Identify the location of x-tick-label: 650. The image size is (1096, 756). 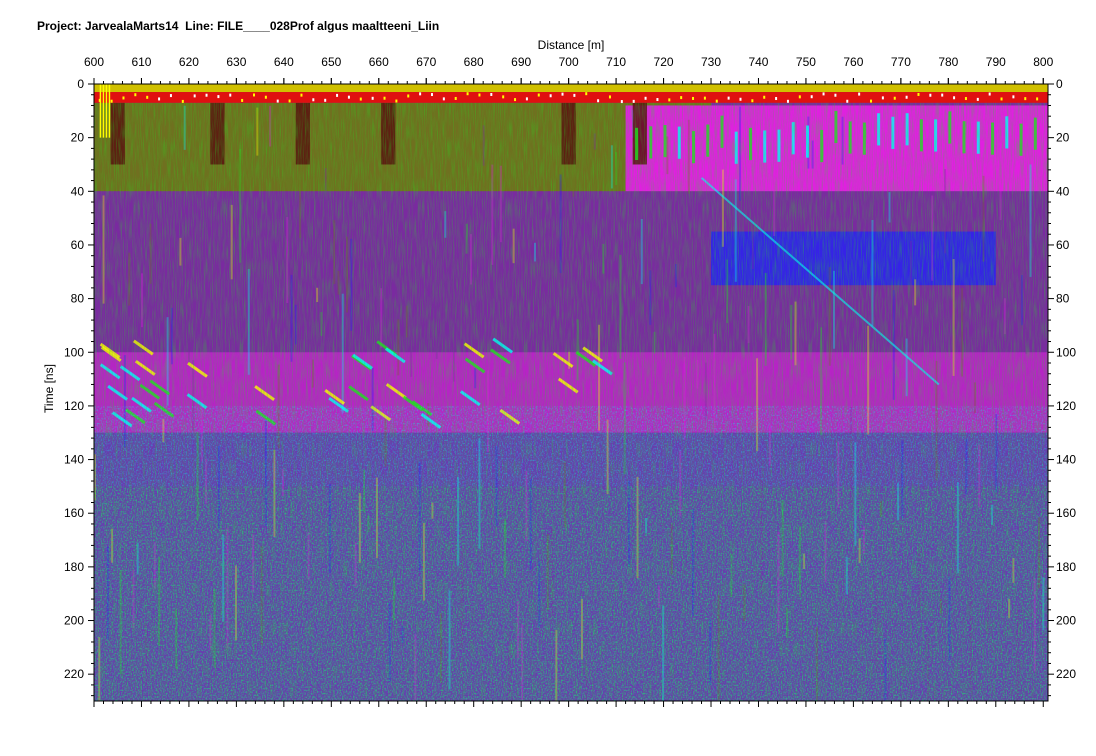
(331, 62).